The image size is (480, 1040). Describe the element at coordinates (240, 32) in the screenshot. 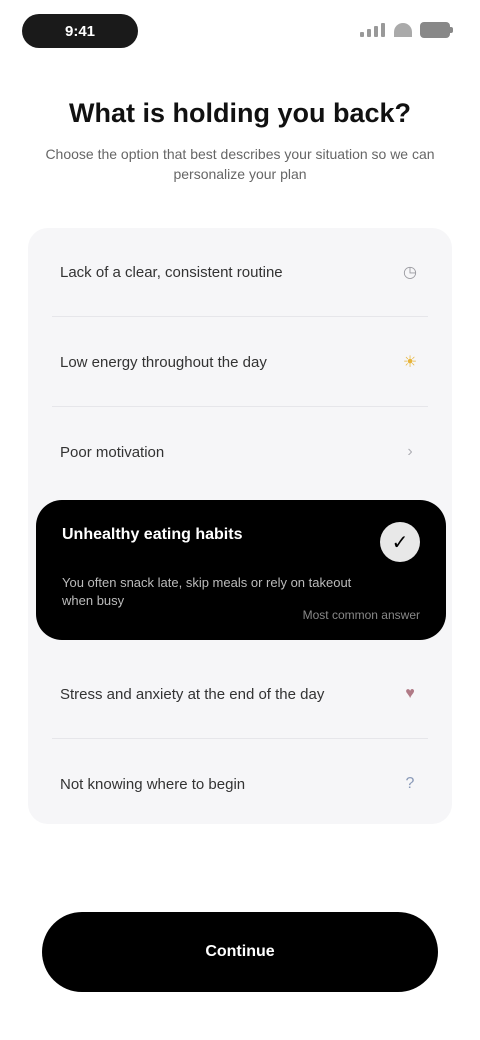

I see `status-bar: 9:41` at that location.